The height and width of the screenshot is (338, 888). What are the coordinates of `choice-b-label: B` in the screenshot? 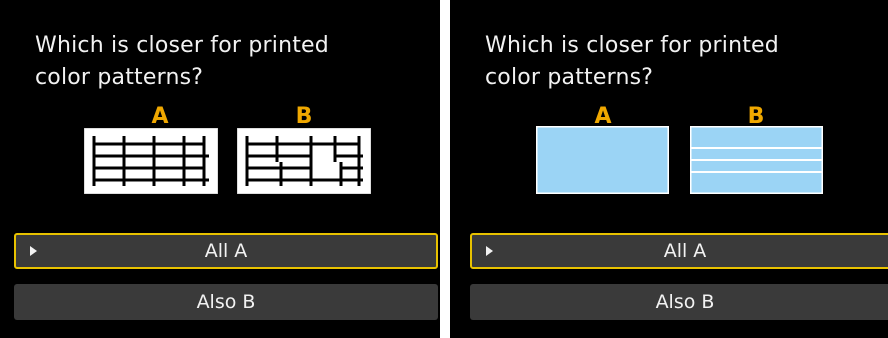 It's located at (304, 116).